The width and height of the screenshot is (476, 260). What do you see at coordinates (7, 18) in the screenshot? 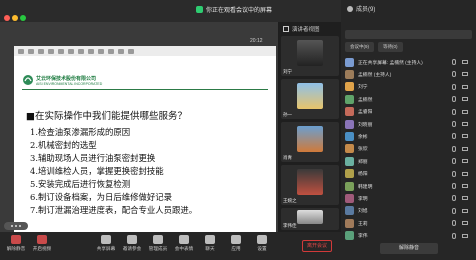
I see `close-icon` at bounding box center [7, 18].